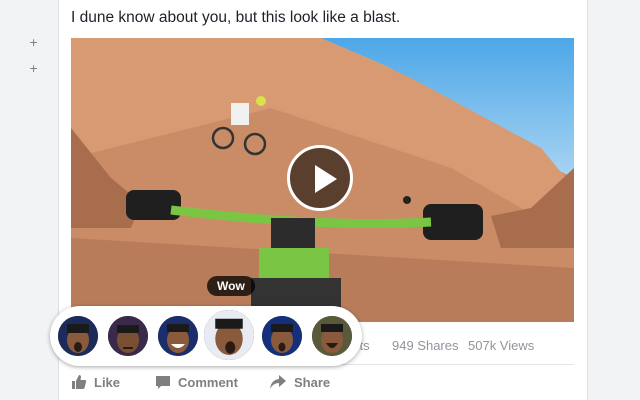  What do you see at coordinates (326, 179) in the screenshot?
I see `play-icon` at bounding box center [326, 179].